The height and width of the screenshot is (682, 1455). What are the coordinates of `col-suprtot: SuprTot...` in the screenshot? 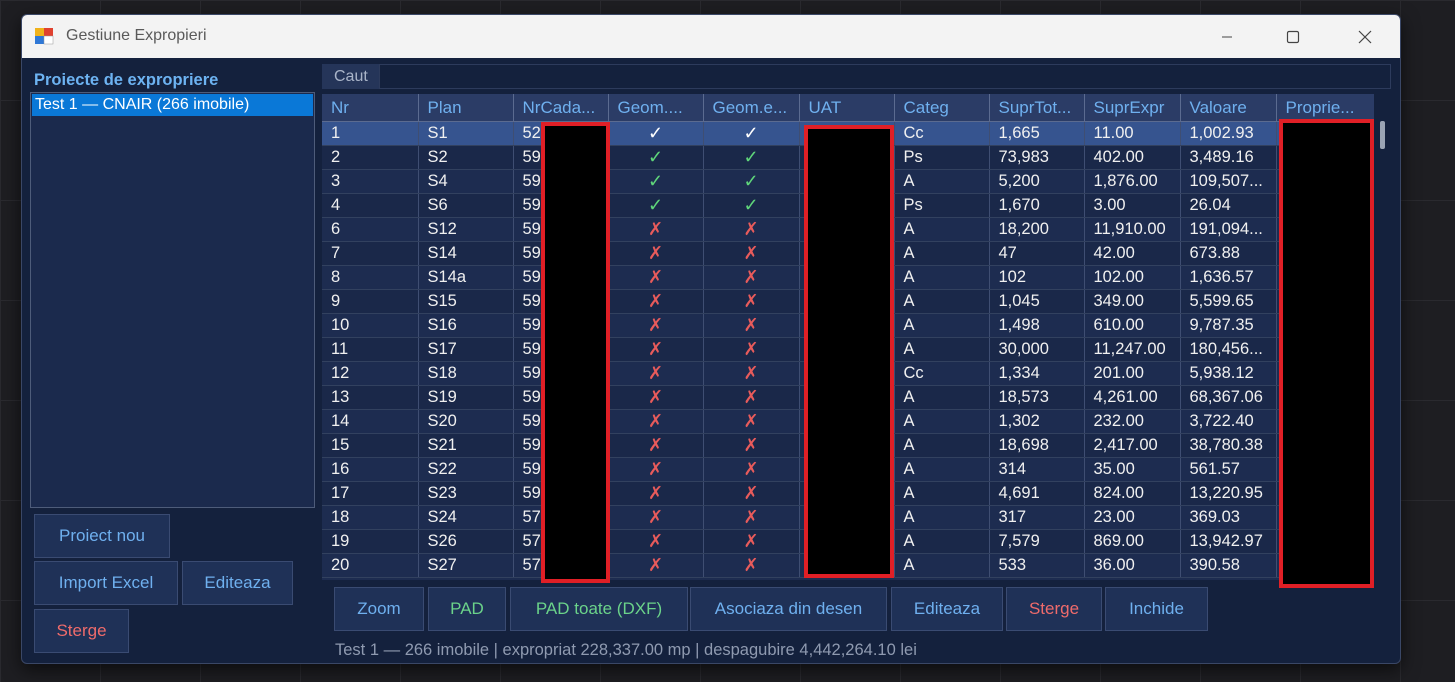 It's located at (1037, 108).